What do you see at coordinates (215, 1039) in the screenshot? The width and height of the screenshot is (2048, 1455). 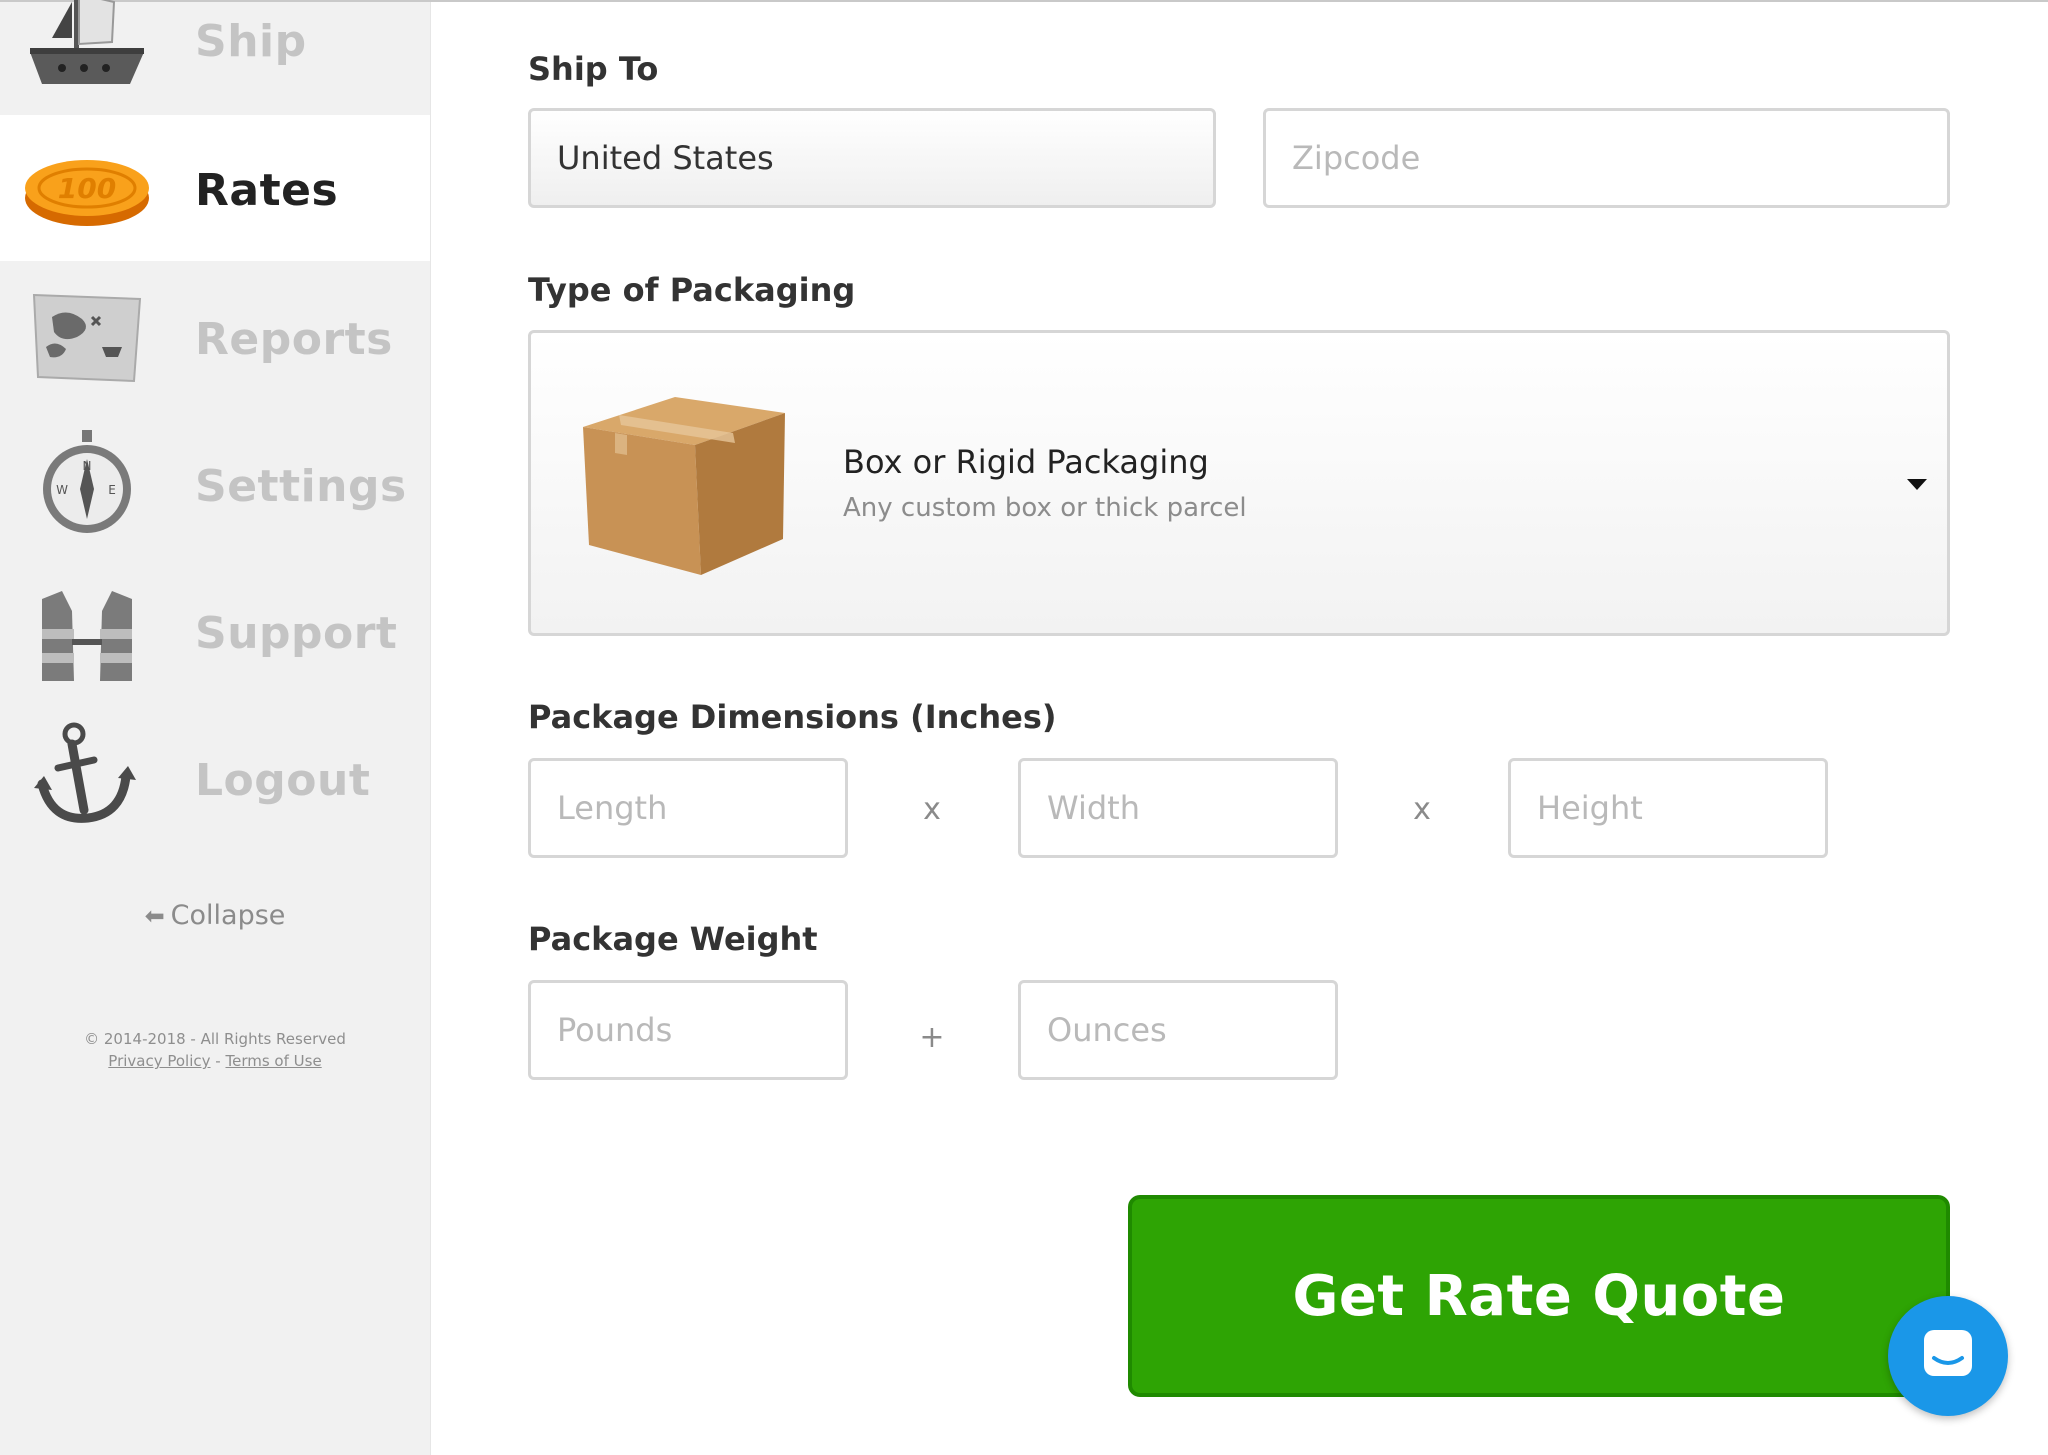 I see `copyright-text: © 2014-2018 - All Rights Reserved` at bounding box center [215, 1039].